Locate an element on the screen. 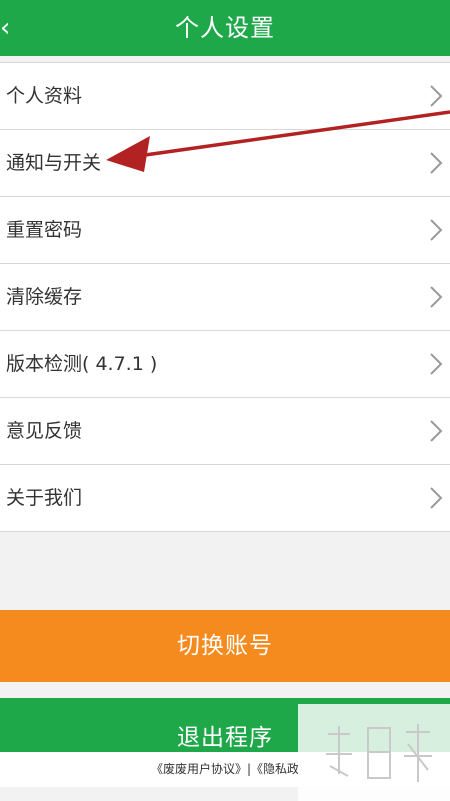  watermark-glyph is located at coordinates (379, 753).